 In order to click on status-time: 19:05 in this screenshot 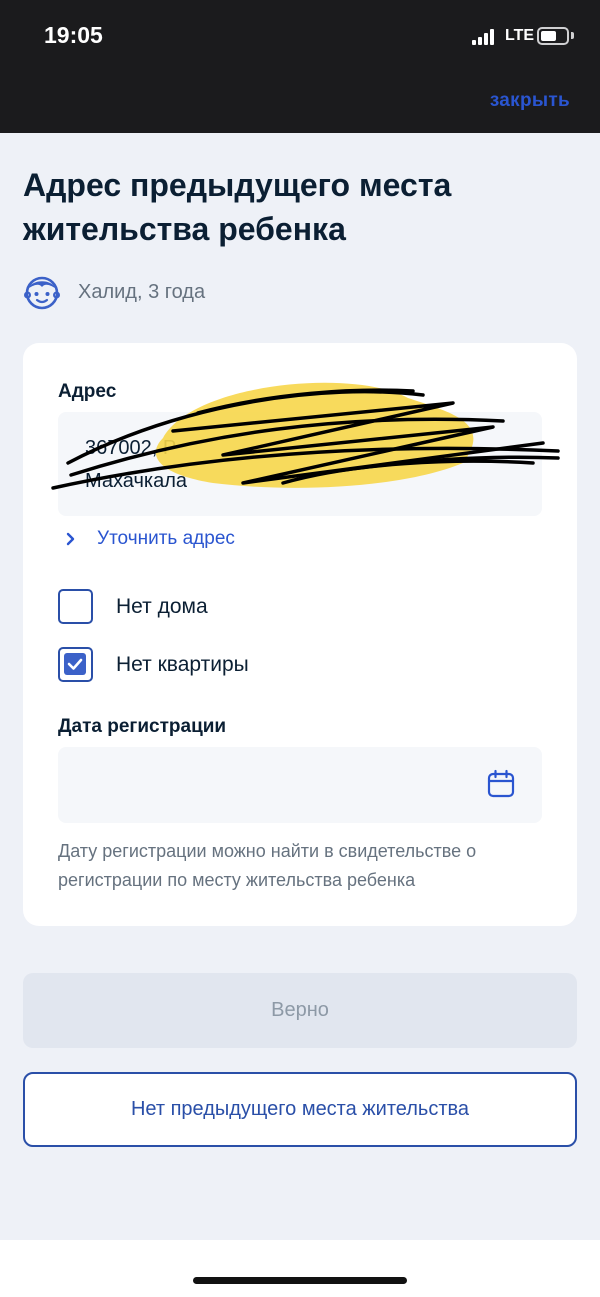, I will do `click(73, 35)`.